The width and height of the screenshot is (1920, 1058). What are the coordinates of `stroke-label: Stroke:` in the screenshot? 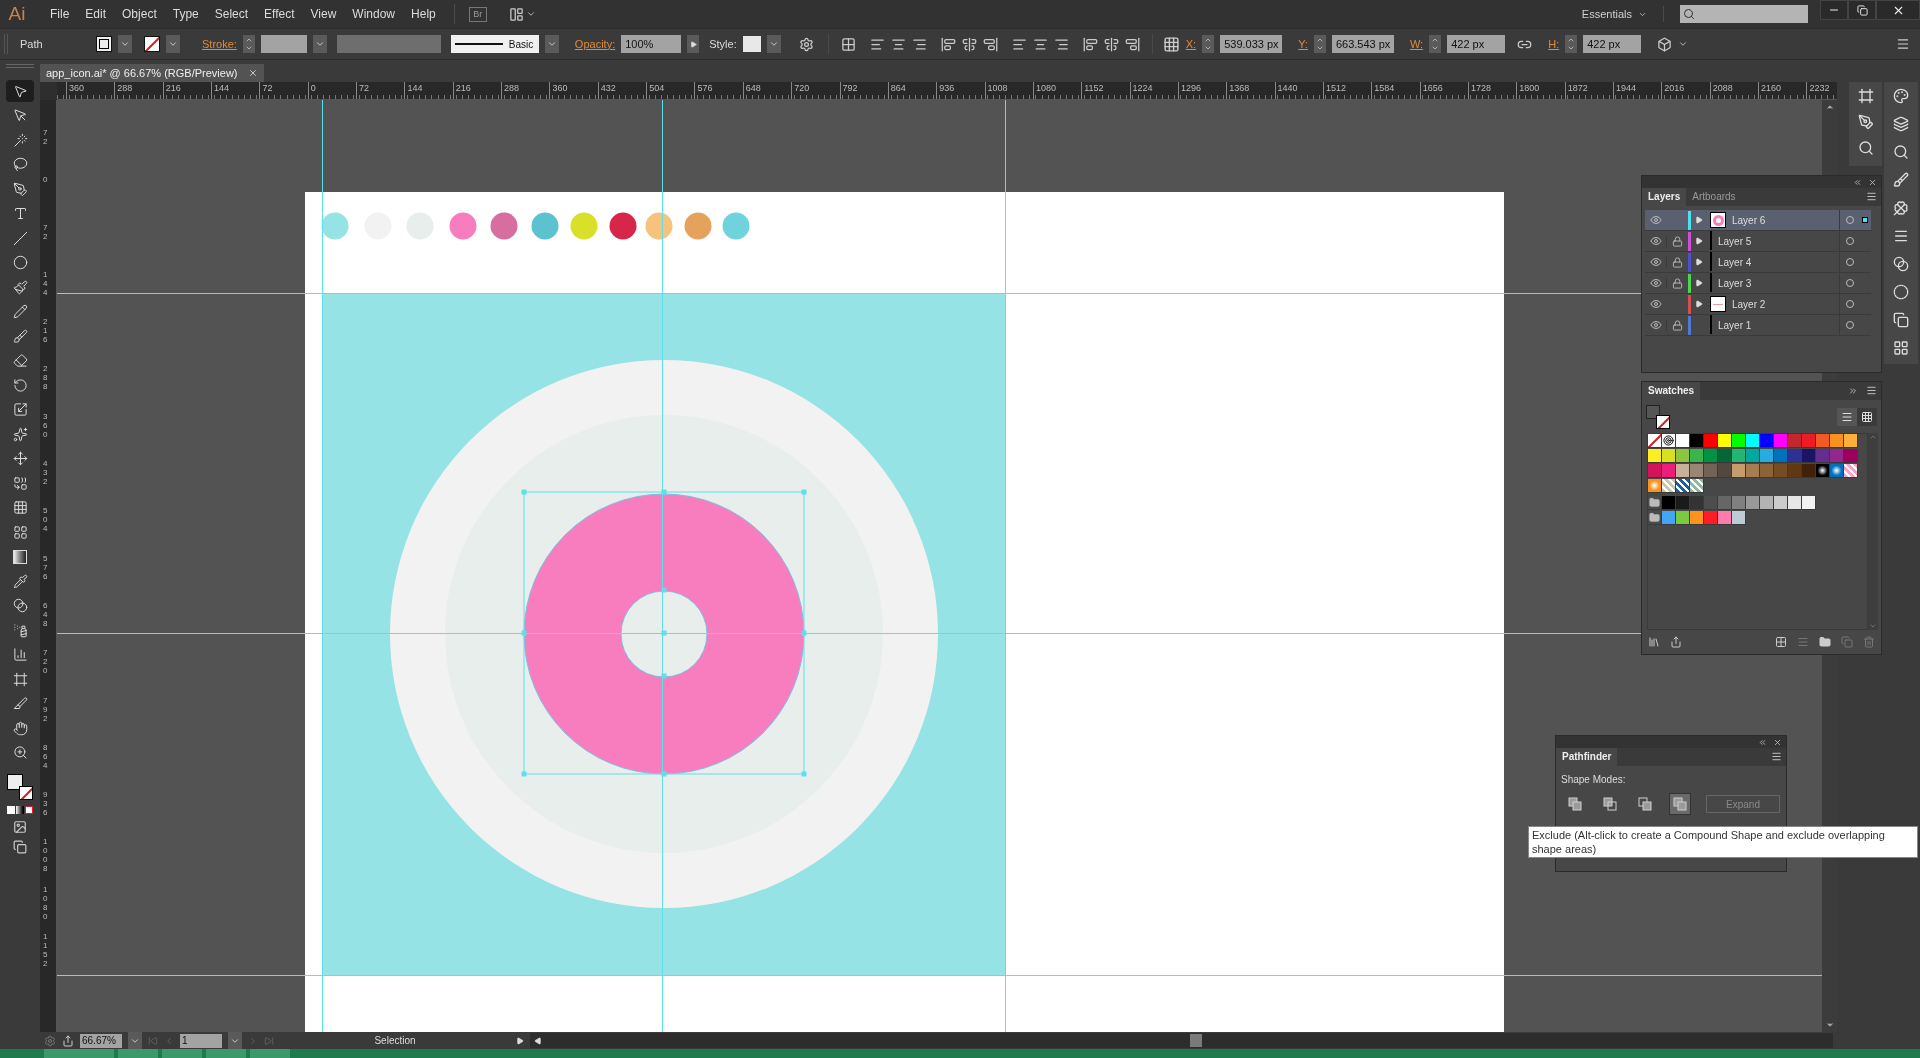 It's located at (219, 44).